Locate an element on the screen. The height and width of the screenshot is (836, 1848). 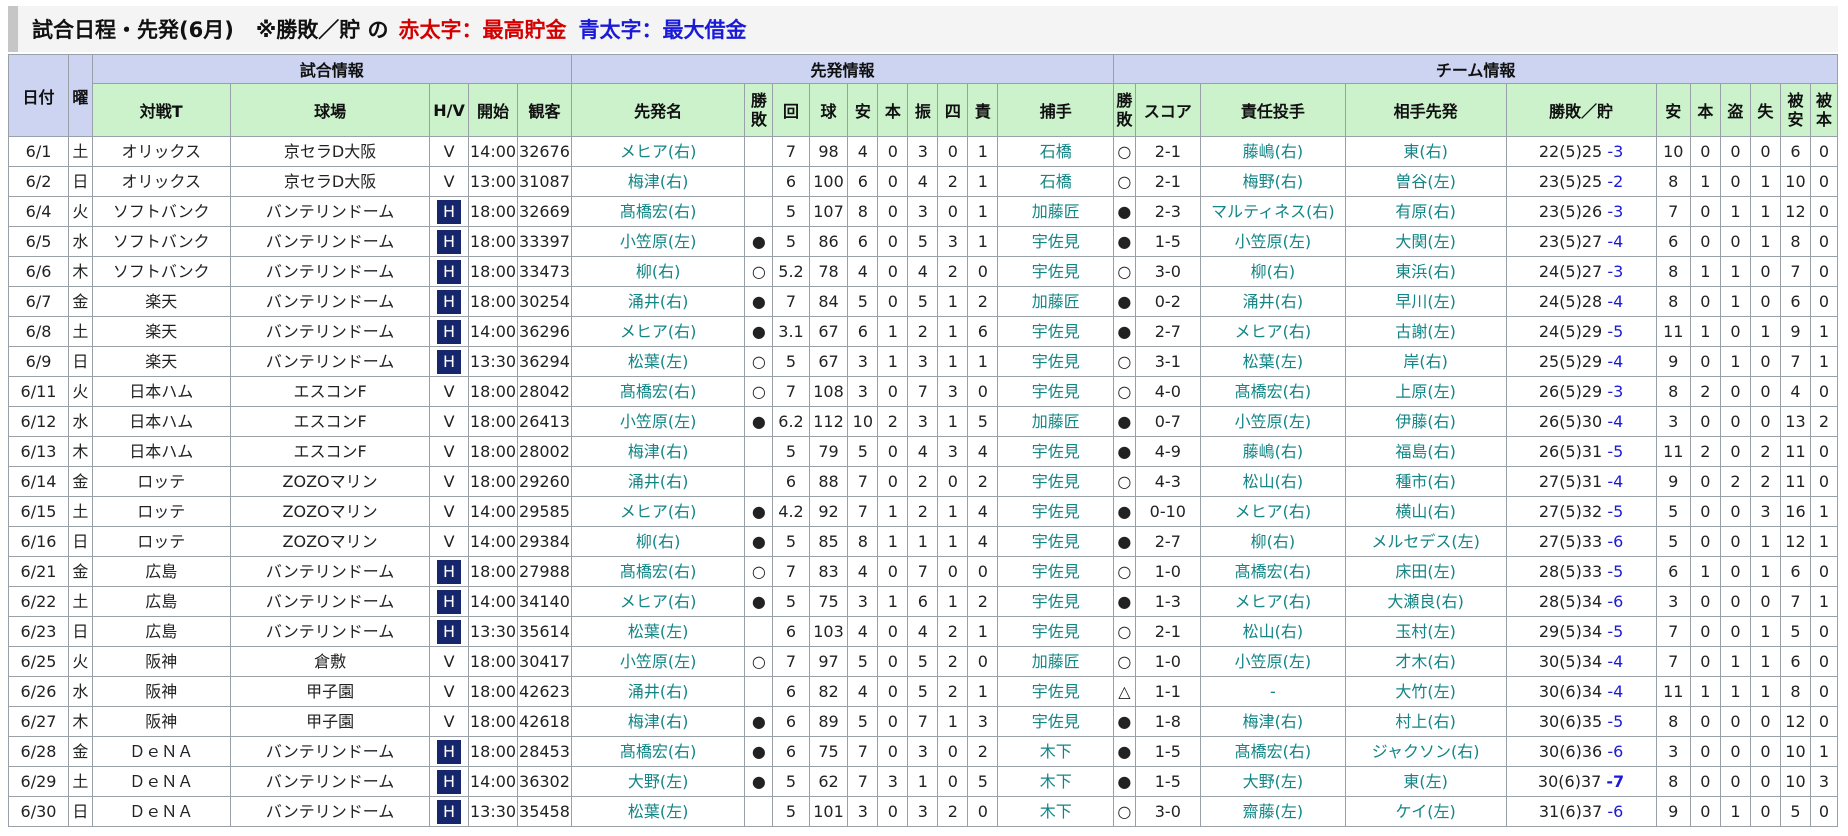
cell-hits: 5 is located at coordinates (863, 451).